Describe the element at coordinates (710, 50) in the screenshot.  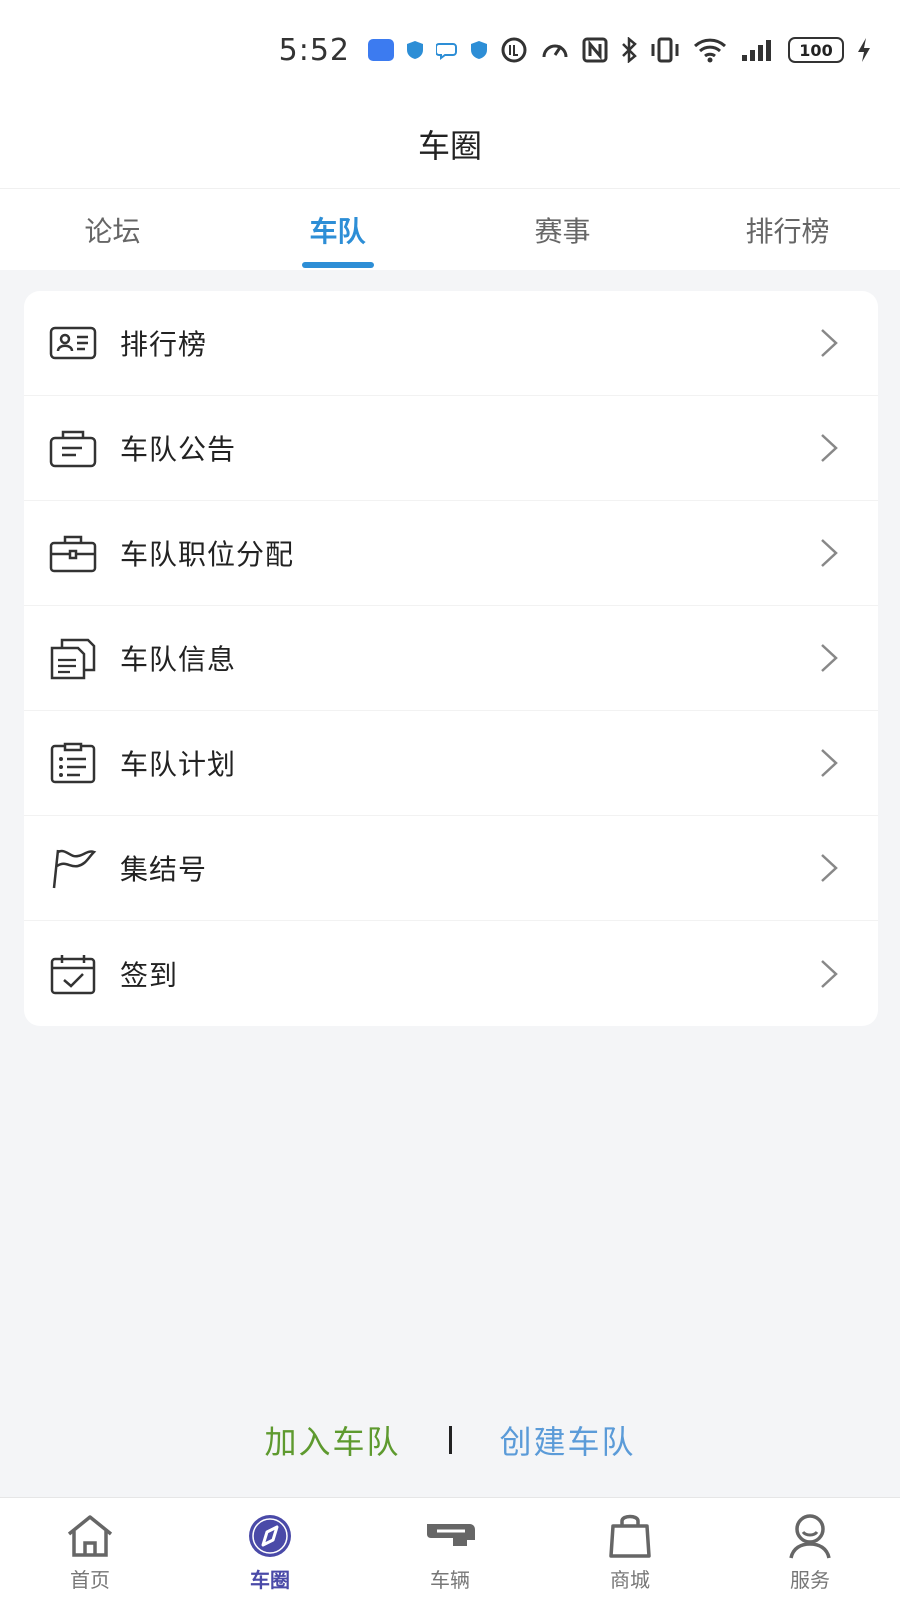
I see `wifi-icon` at that location.